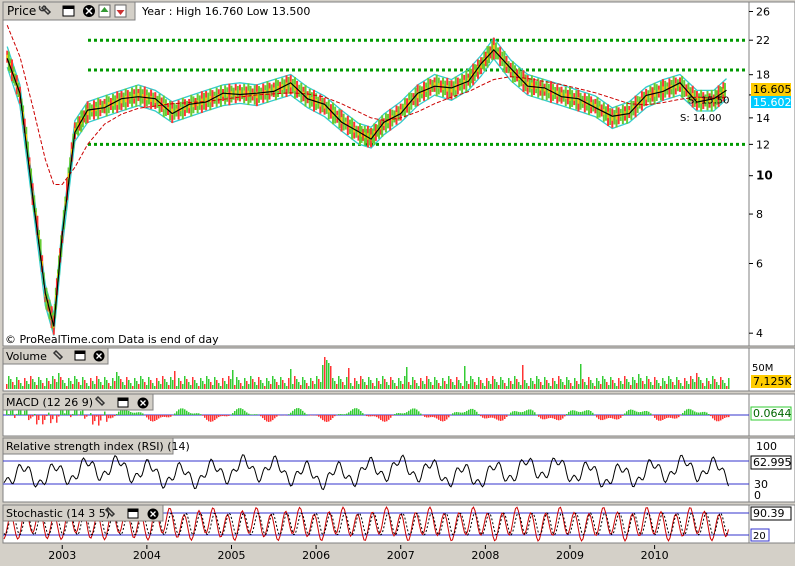 This screenshot has height=566, width=795. What do you see at coordinates (104, 11) in the screenshot?
I see `move-up-icon` at bounding box center [104, 11].